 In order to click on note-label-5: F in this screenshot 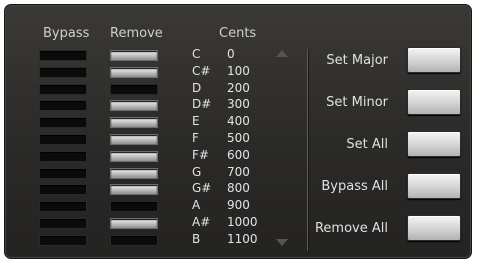, I will do `click(195, 138)`.